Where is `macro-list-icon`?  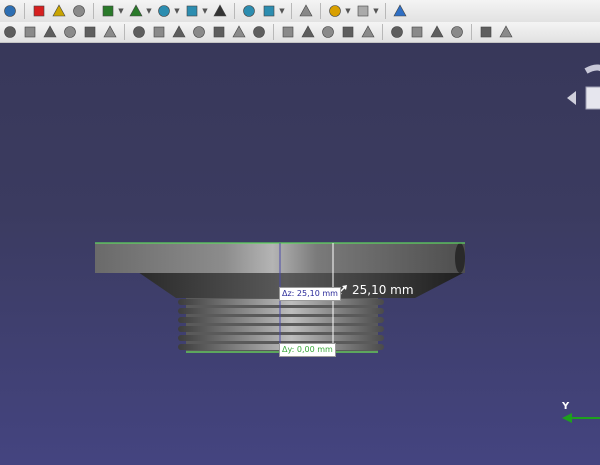 macro-list-icon is located at coordinates (59, 11).